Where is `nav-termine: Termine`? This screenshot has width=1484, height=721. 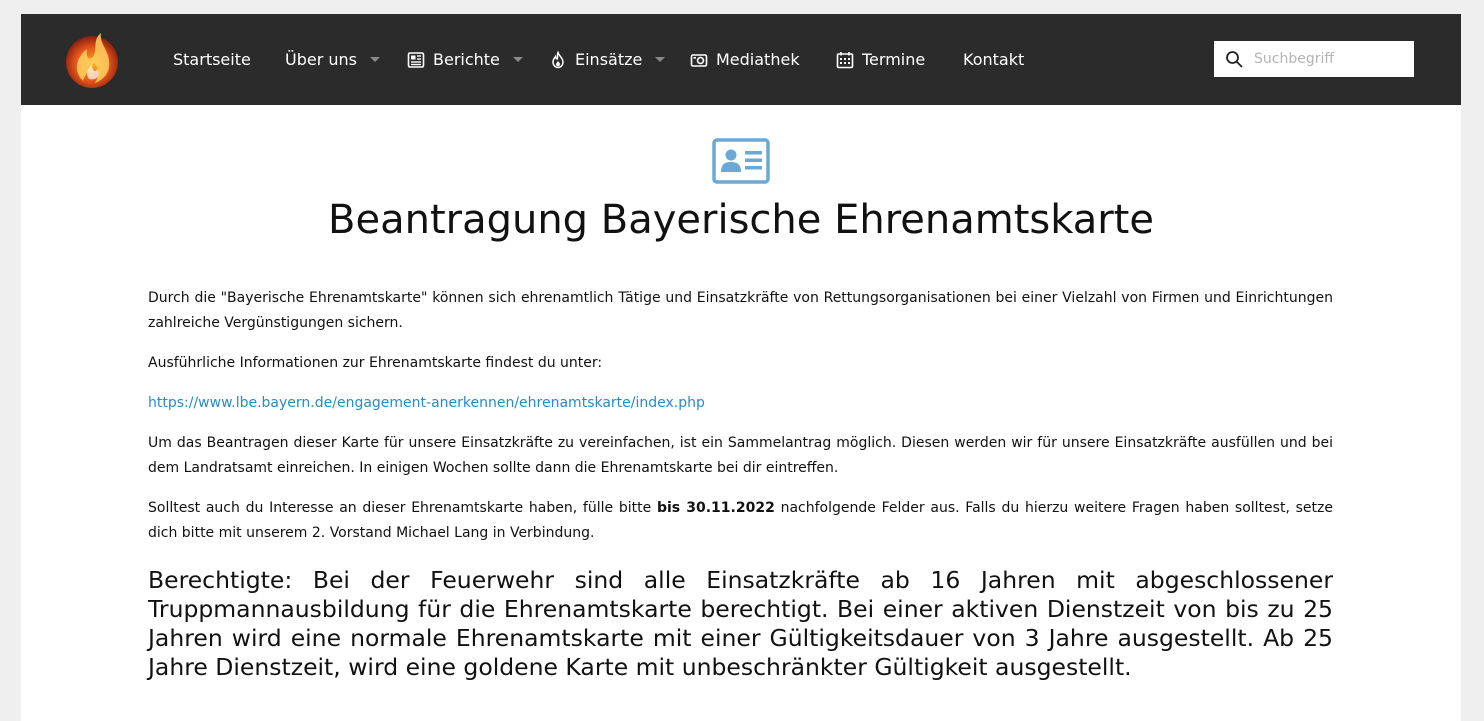 nav-termine: Termine is located at coordinates (880, 59).